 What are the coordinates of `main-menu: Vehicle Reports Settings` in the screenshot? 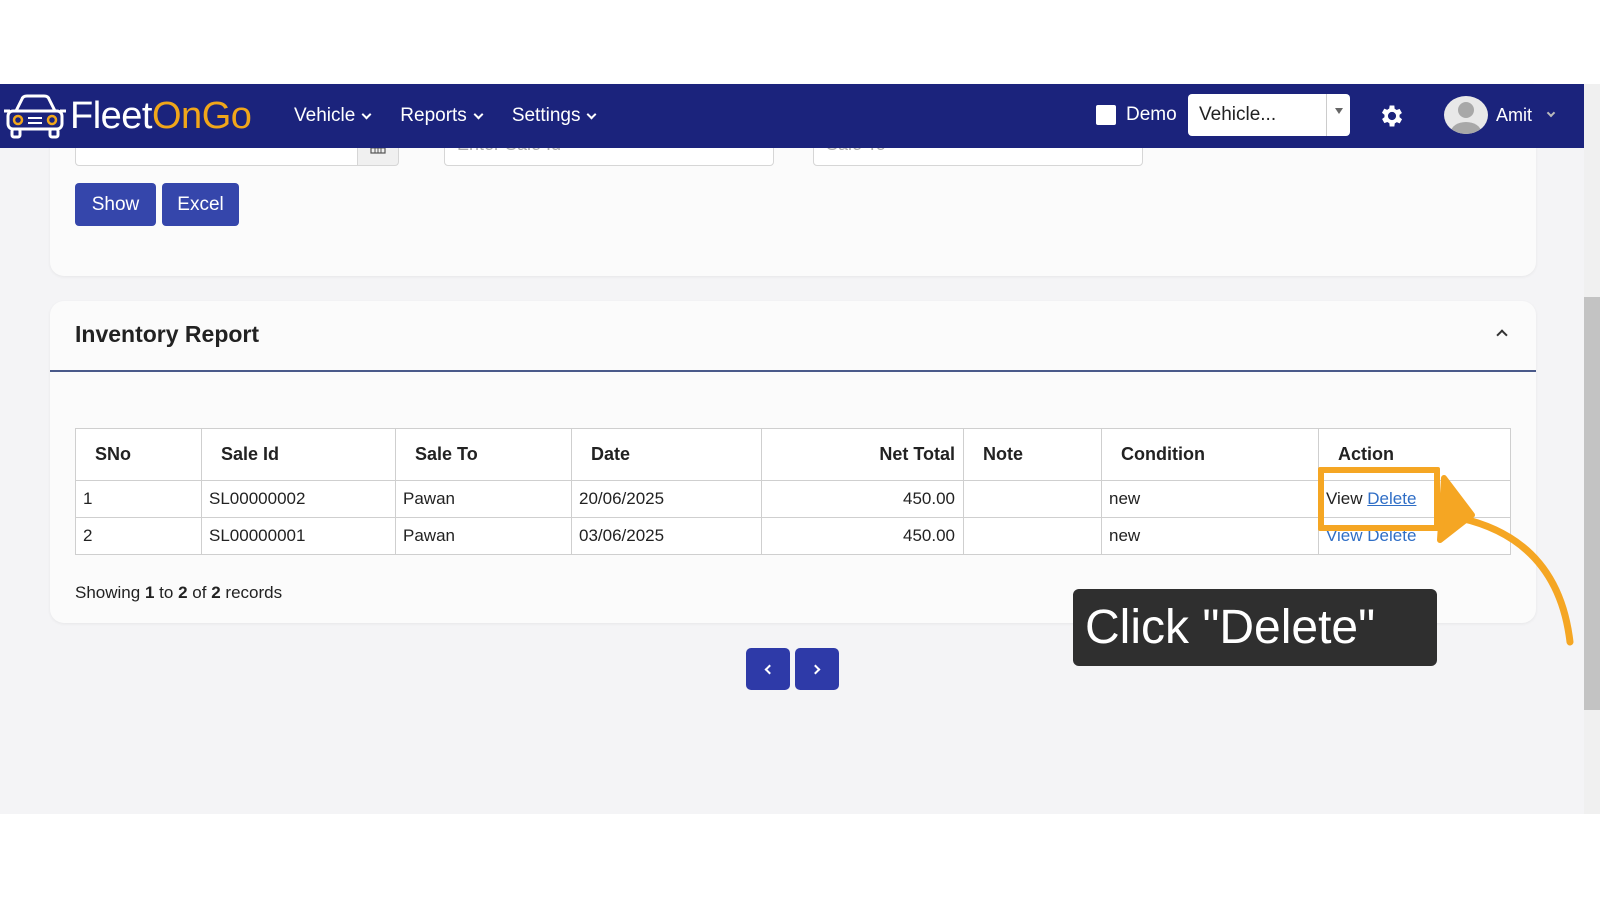 It's located at (445, 116).